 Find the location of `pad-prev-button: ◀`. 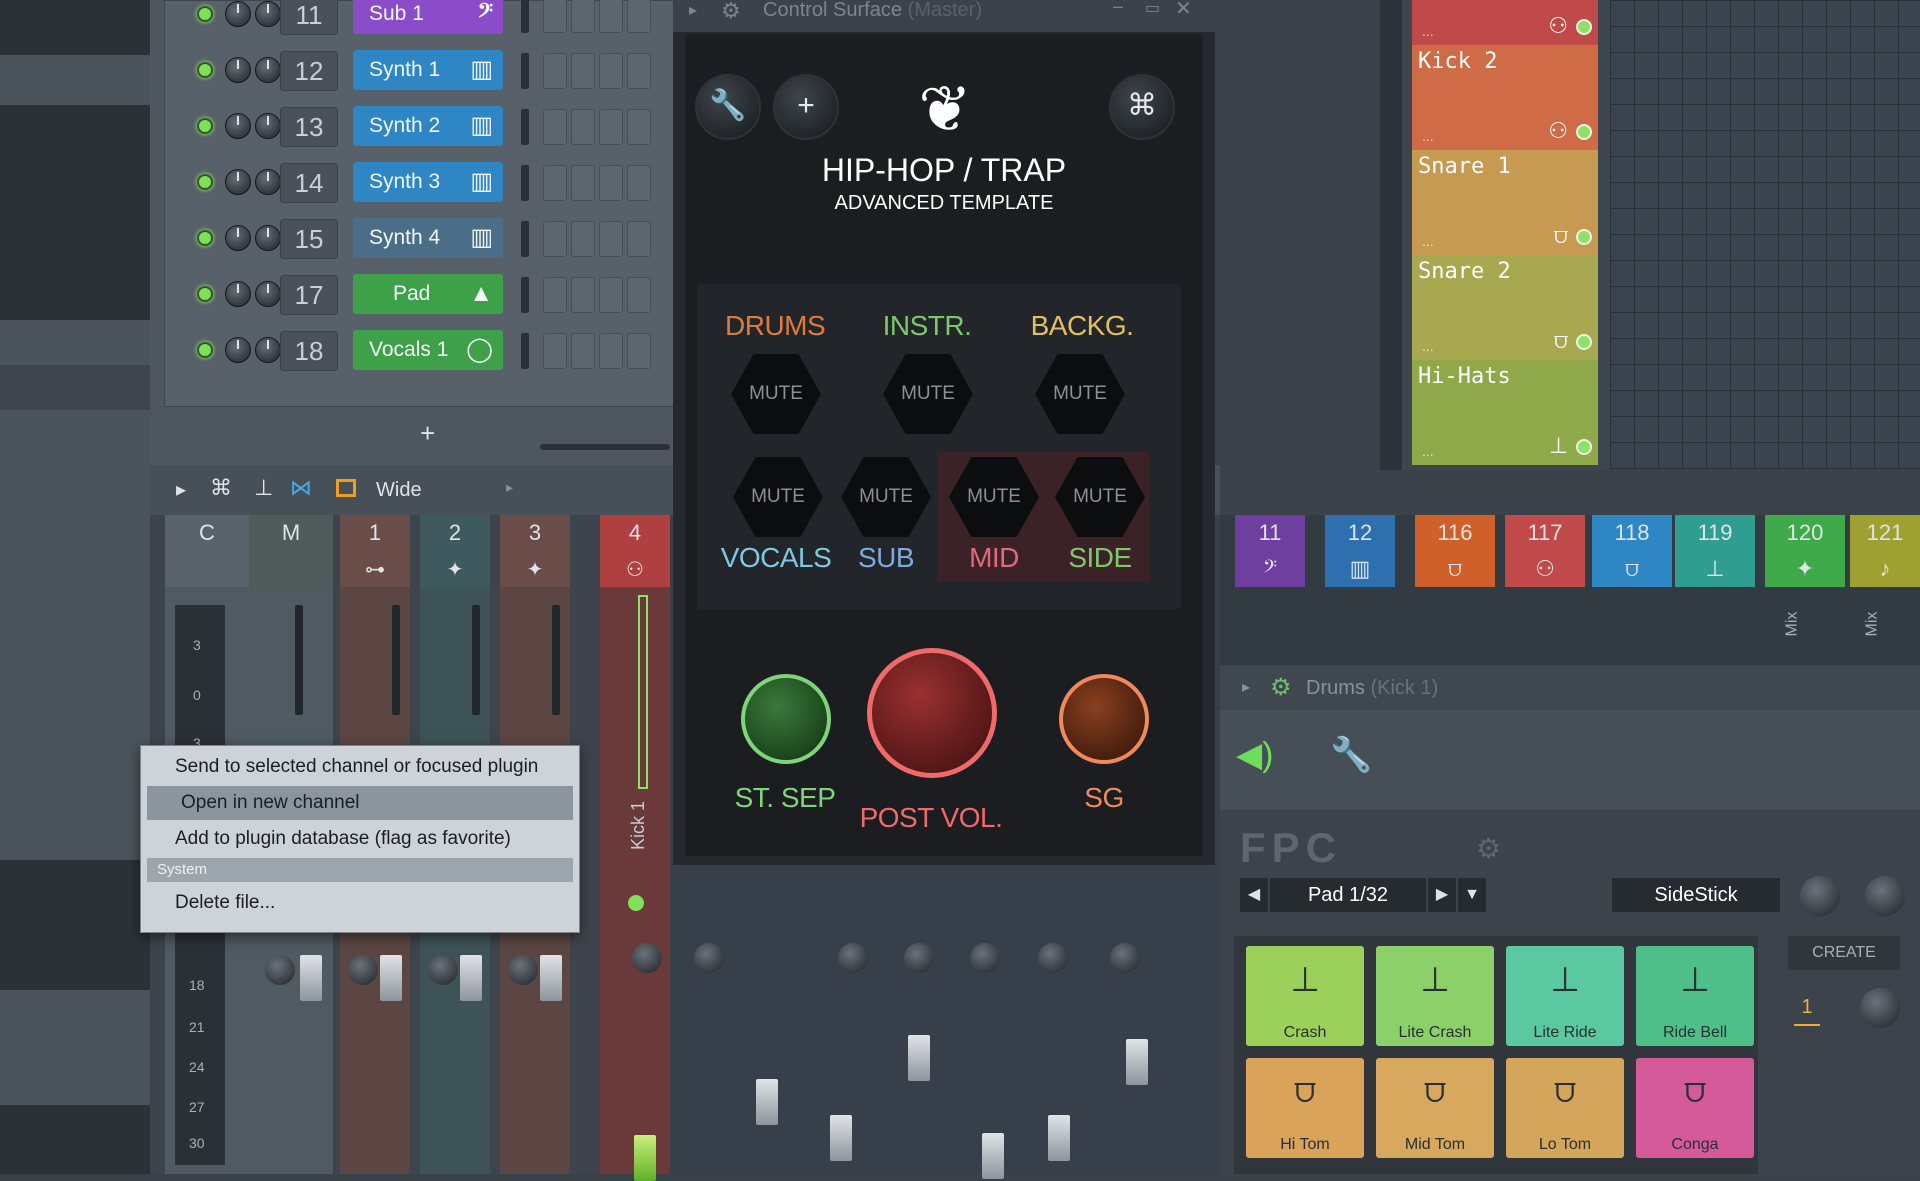

pad-prev-button: ◀ is located at coordinates (1254, 895).